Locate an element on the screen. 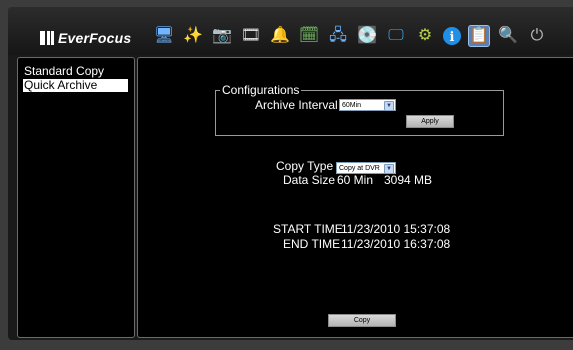 Image resolution: width=573 pixels, height=350 pixels. log-search-icon: 🔍 is located at coordinates (508, 36).